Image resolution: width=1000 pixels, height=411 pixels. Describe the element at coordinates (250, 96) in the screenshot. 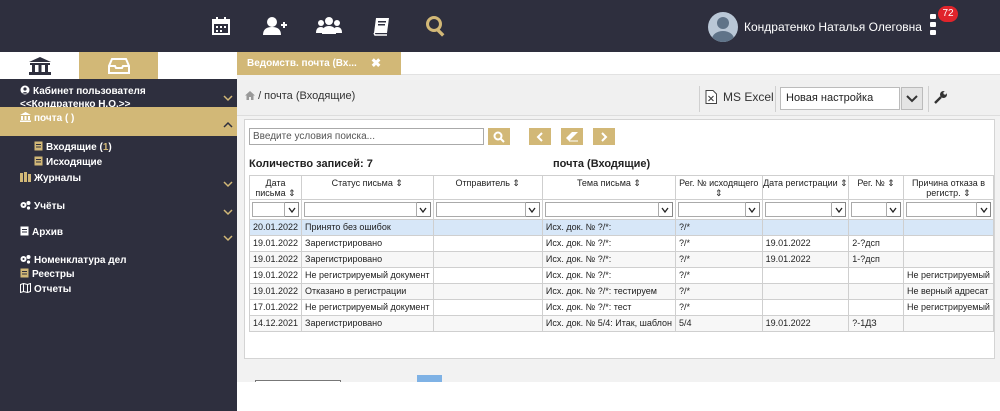

I see `home-icon` at that location.